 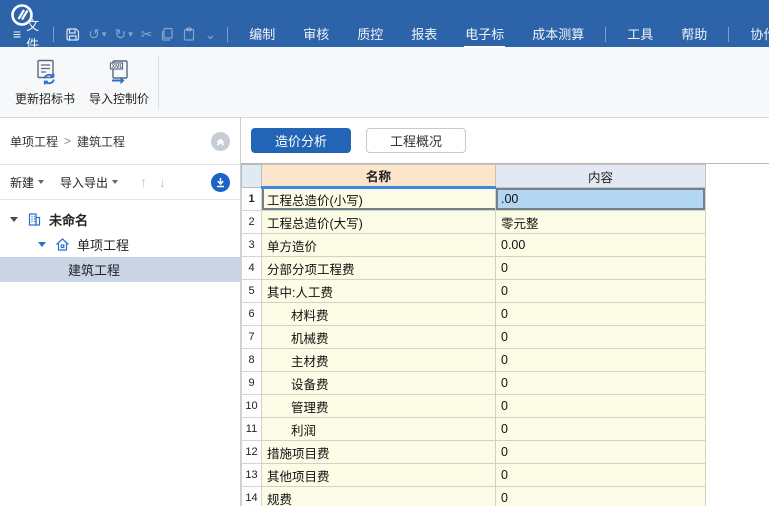 I want to click on import-export-button: 导入导出, so click(x=89, y=182).